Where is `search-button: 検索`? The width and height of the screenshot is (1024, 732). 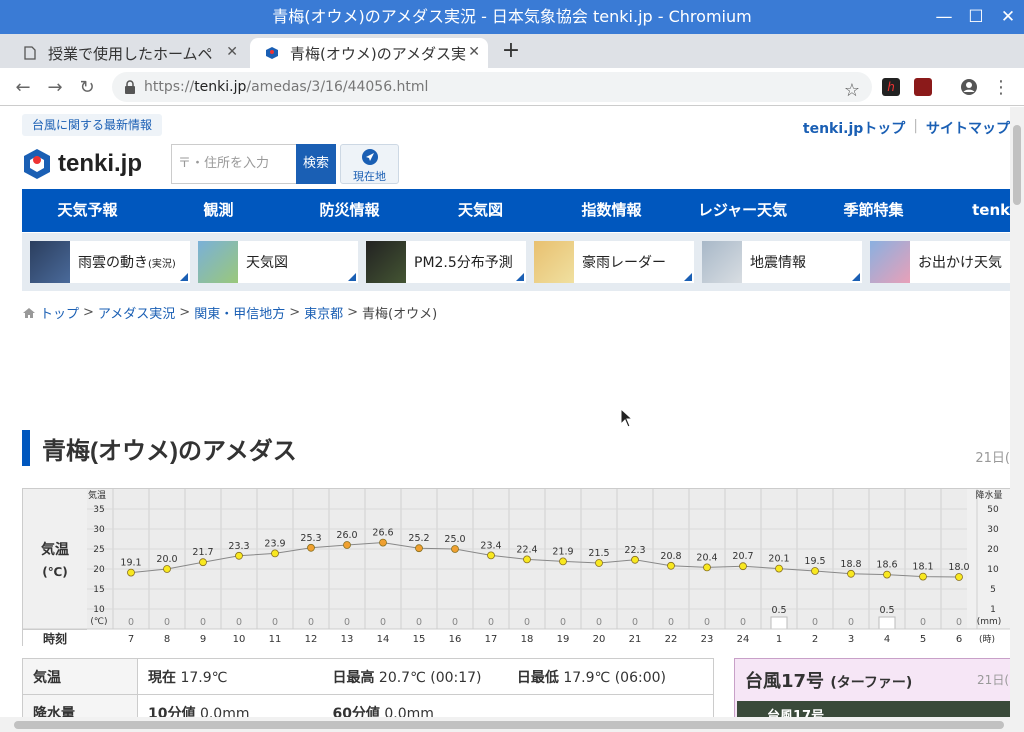
search-button: 検索 is located at coordinates (316, 164).